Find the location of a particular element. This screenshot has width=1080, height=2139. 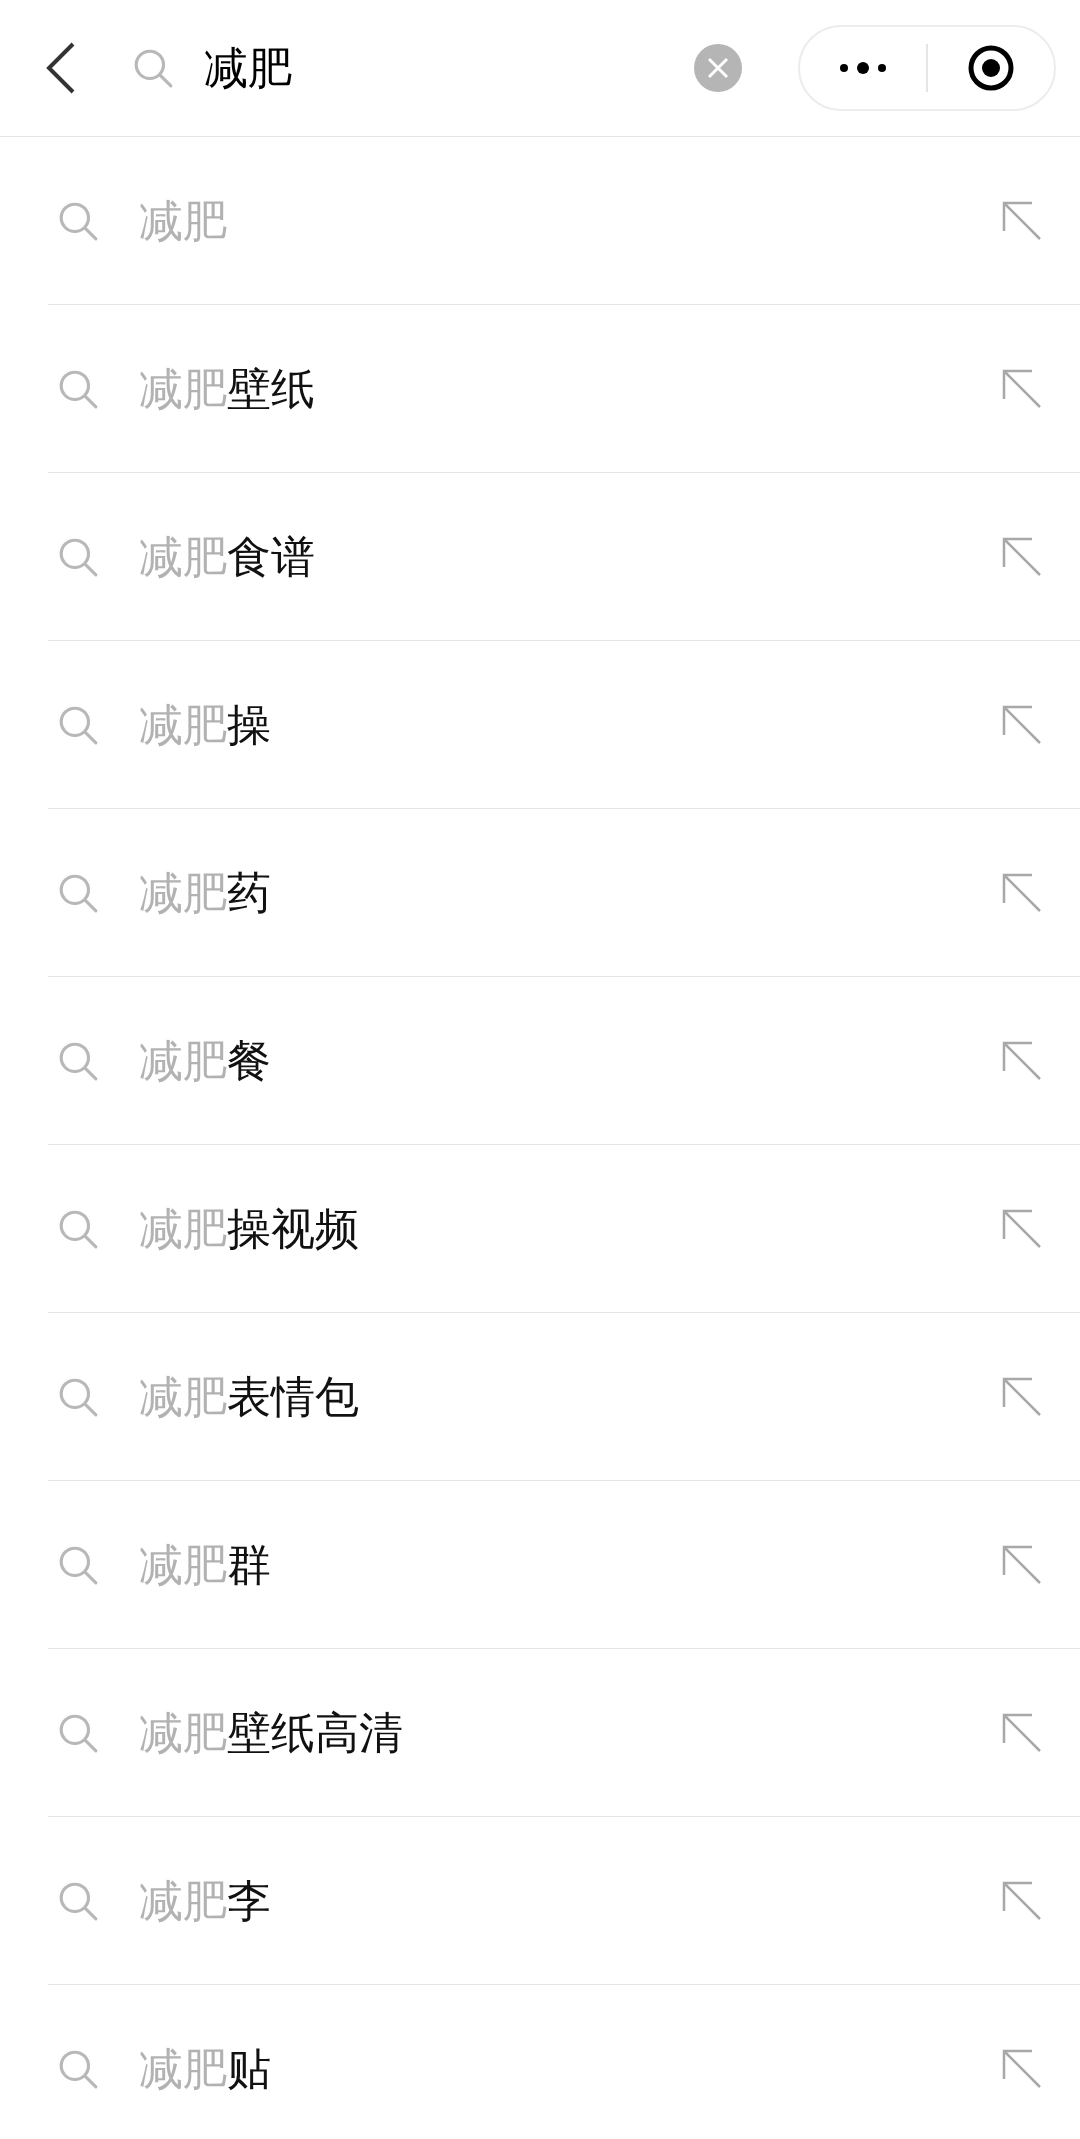

suggestion-item: 减肥群 is located at coordinates (205, 1564).